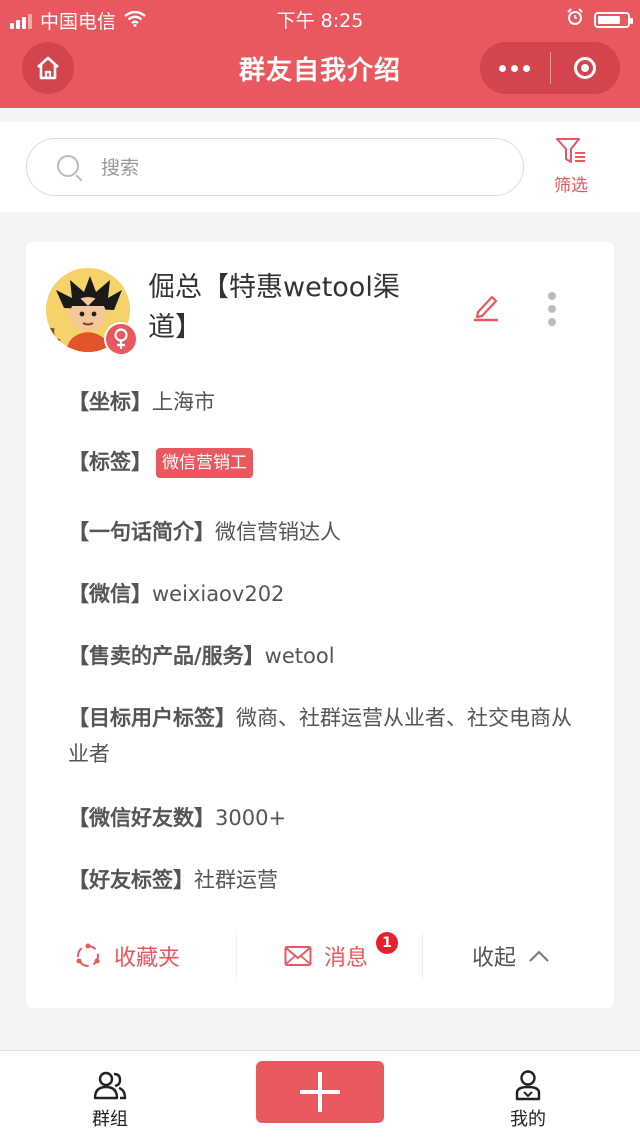  I want to click on alarm-icon, so click(575, 19).